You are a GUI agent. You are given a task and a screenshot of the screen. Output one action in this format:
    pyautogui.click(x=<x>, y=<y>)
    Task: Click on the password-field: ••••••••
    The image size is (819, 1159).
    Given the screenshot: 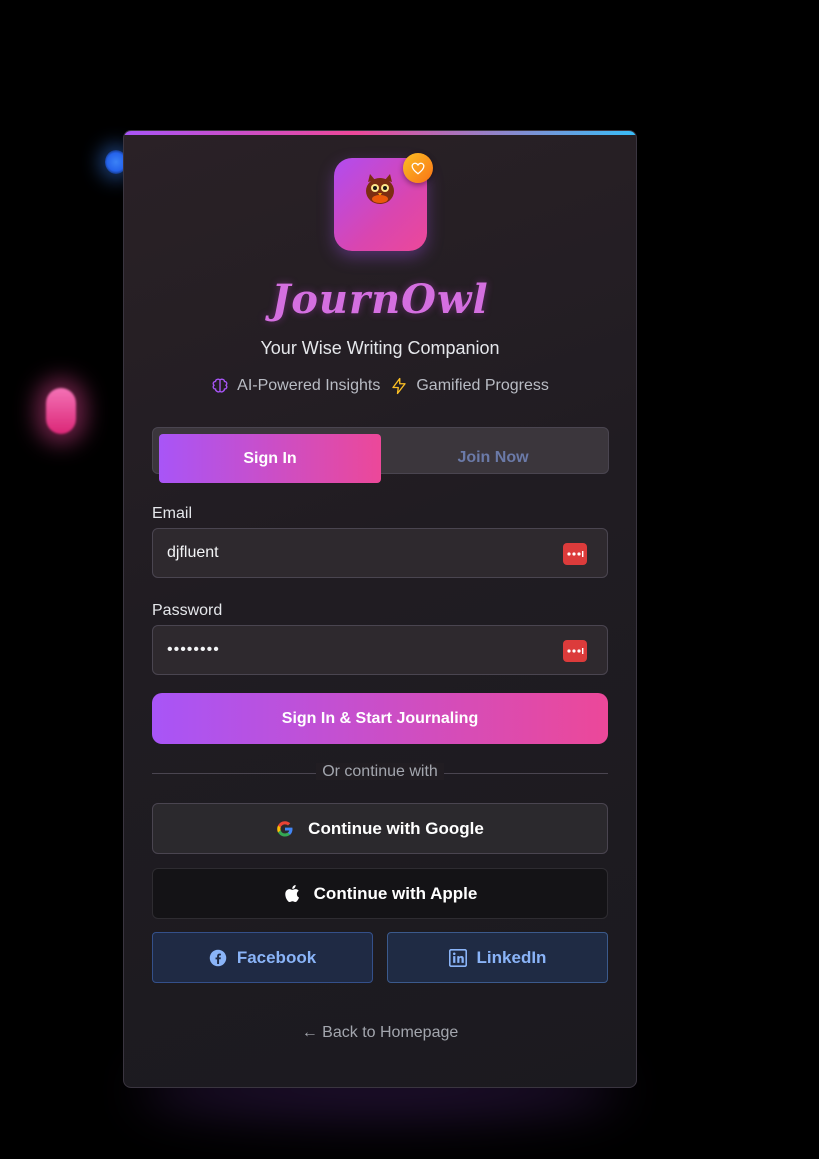 What is the action you would take?
    pyautogui.click(x=380, y=650)
    